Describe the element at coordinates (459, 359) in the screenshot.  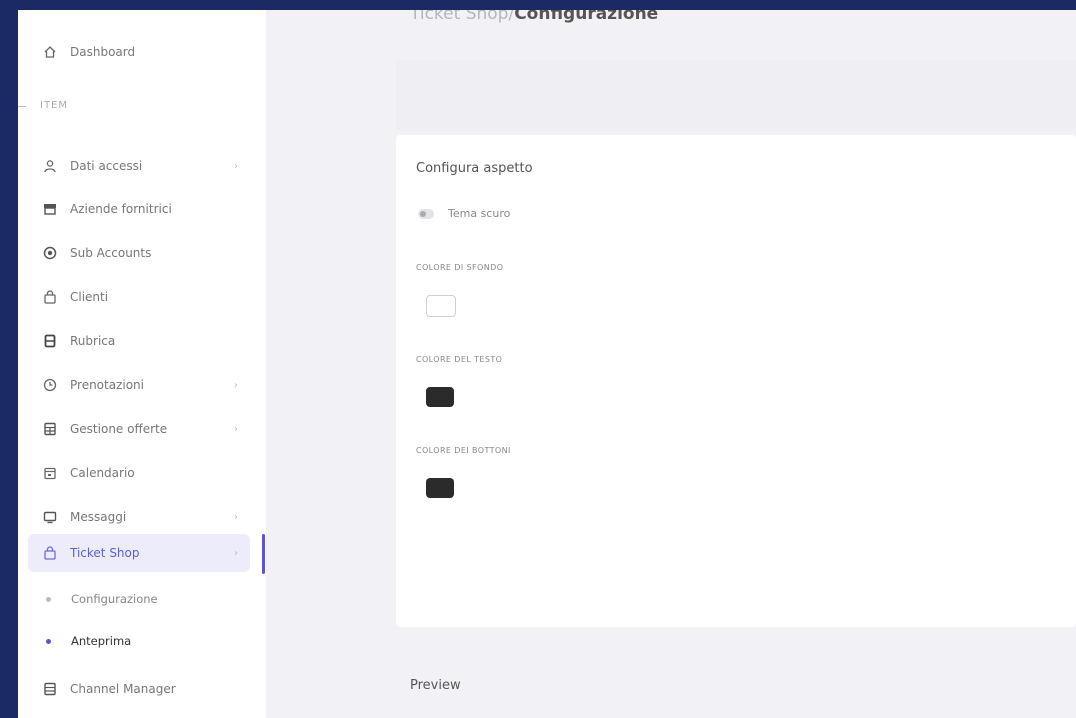
I see `field-label-text: COLORE DEL TESTO` at that location.